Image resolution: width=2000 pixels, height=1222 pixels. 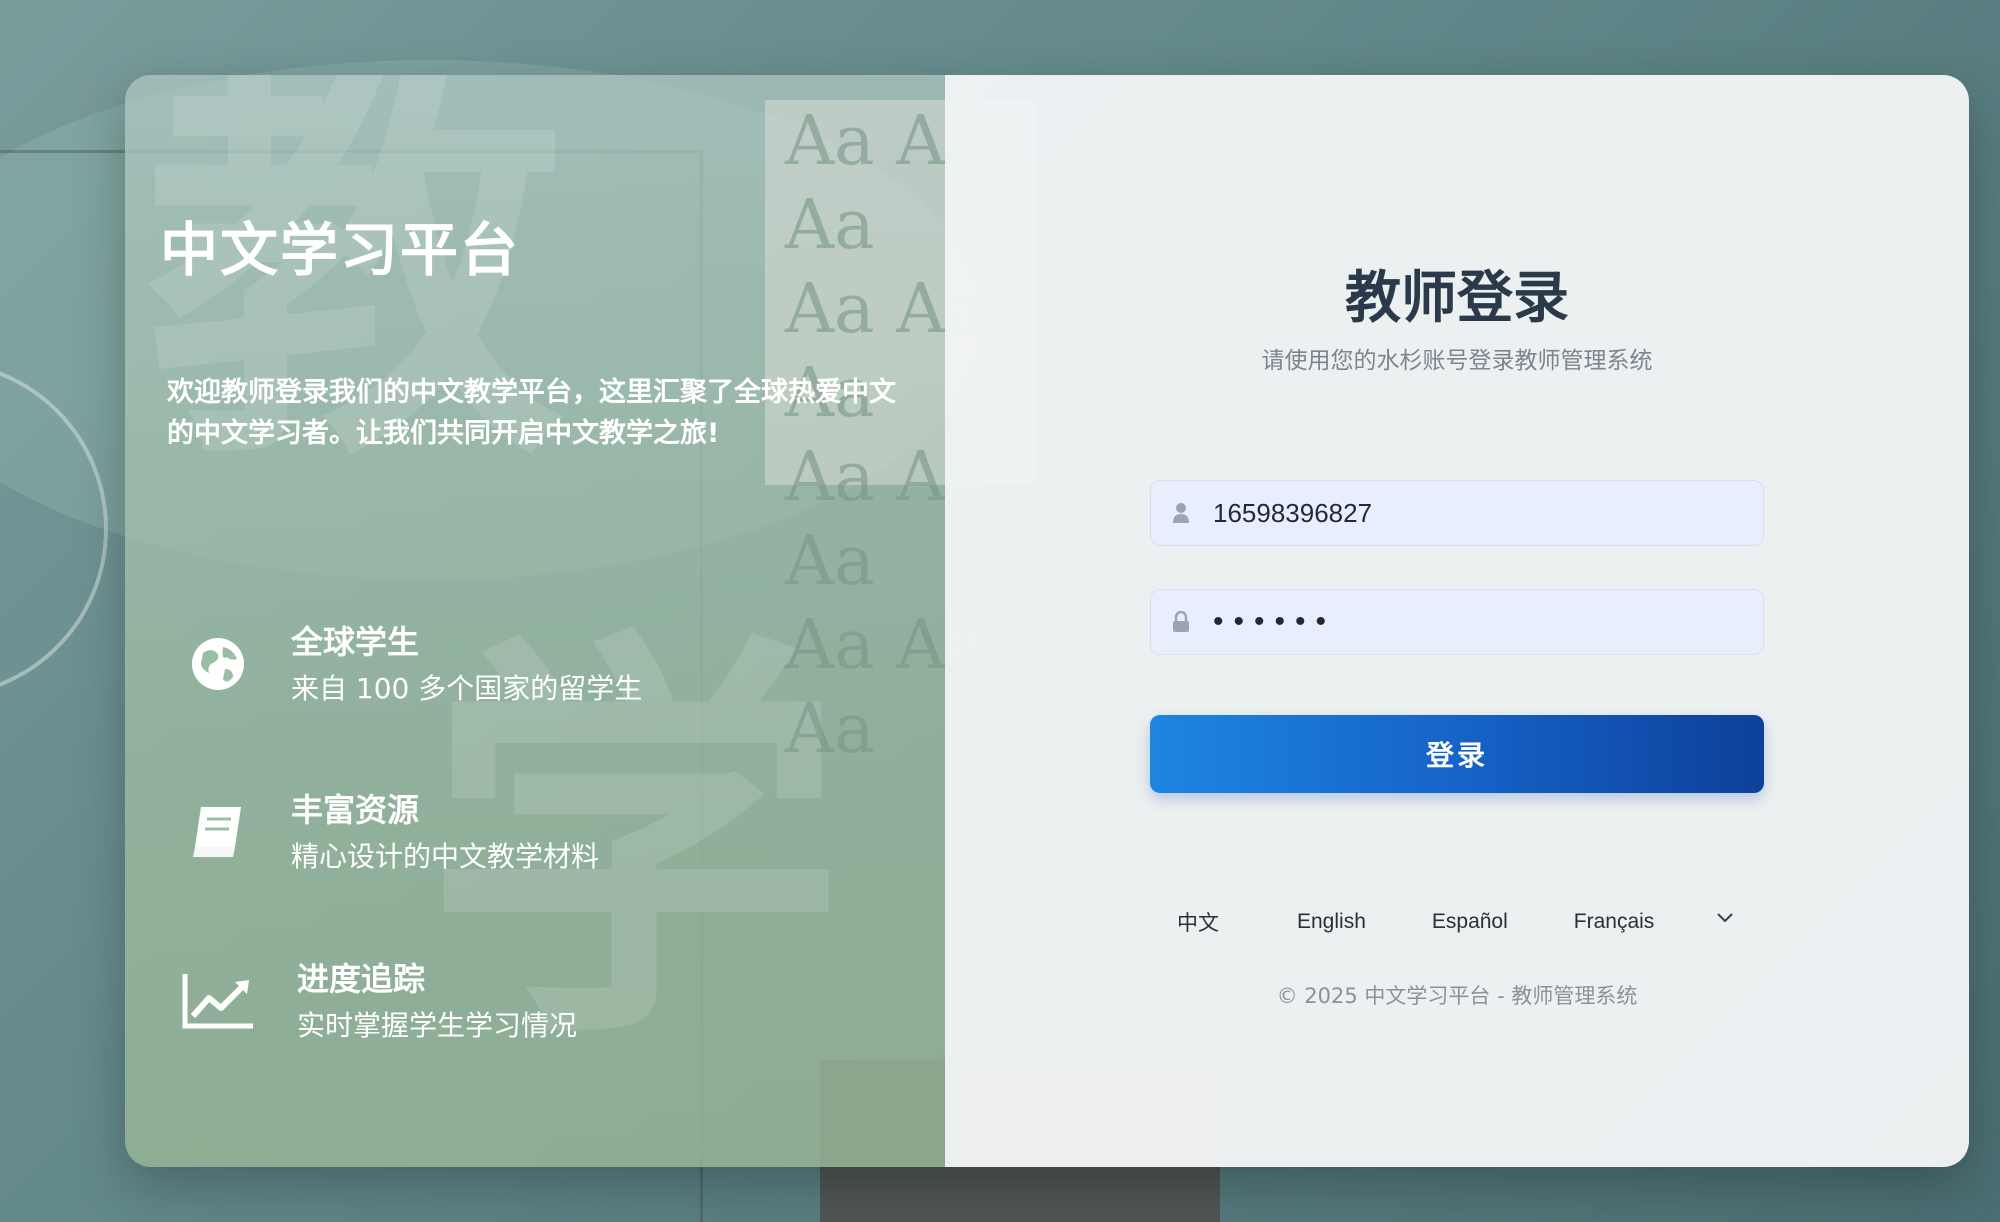 I want to click on feature-item-global-students: 全球学生 来自 100 多个国家的留学生, so click(x=411, y=666).